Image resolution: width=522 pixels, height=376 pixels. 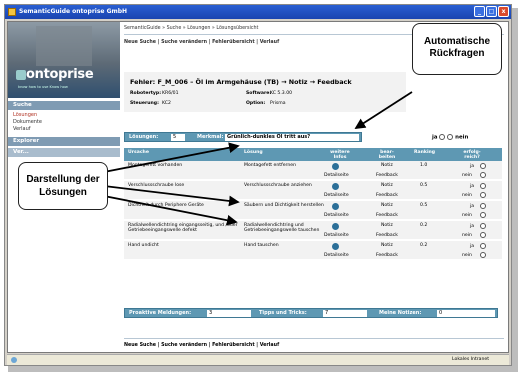 What do you see at coordinates (63, 186) in the screenshot?
I see `callout-solutions-display: Darstellung der Lösungen` at bounding box center [63, 186].